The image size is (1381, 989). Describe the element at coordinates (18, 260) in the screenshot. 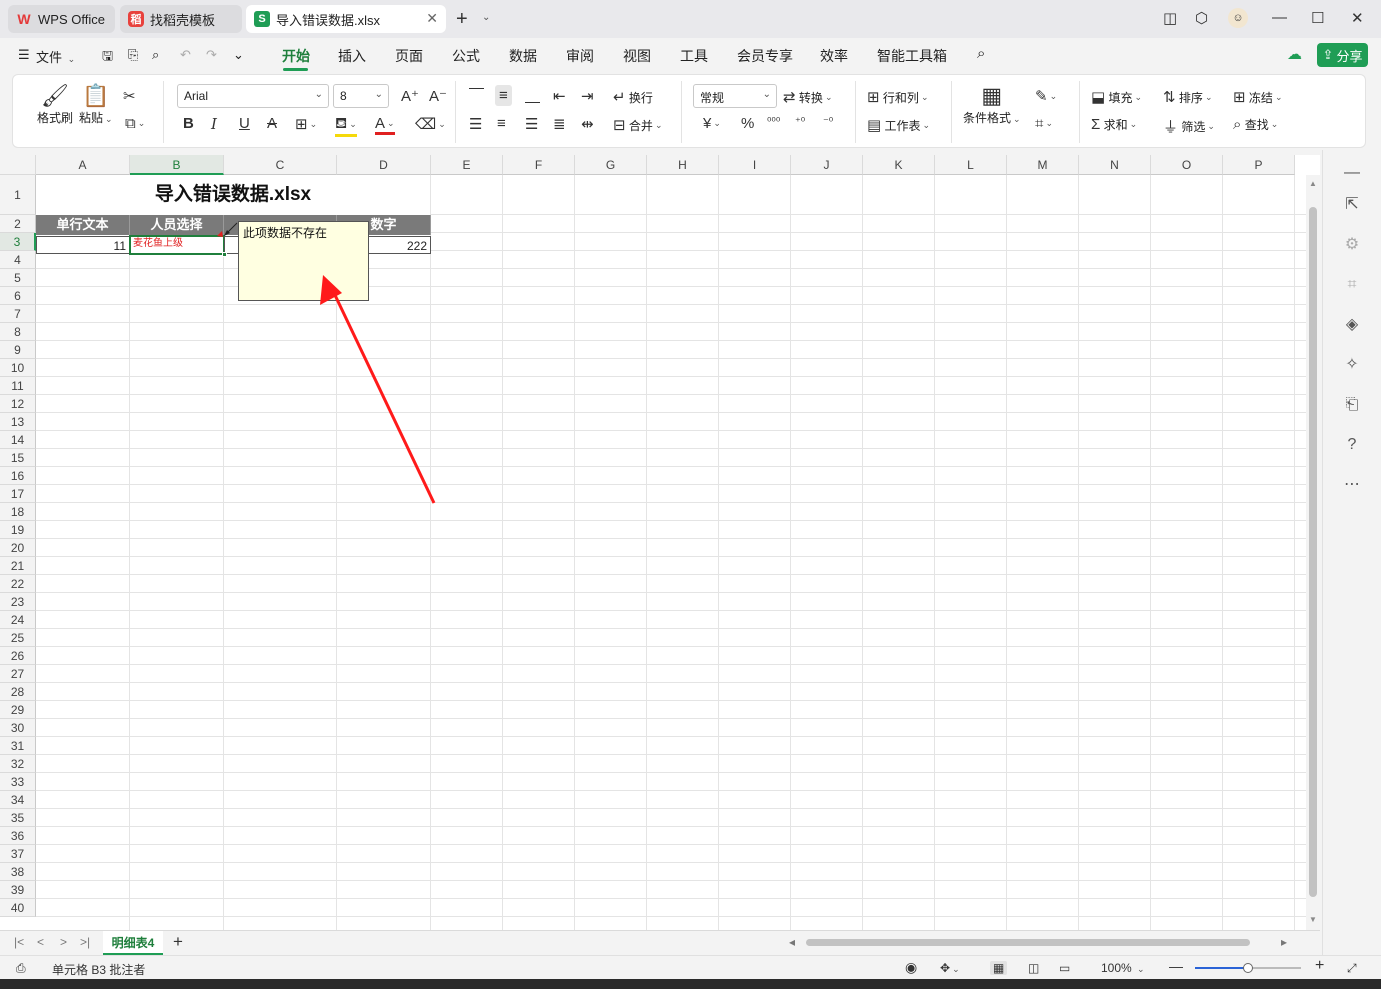

I see `row-header-4: 4` at that location.